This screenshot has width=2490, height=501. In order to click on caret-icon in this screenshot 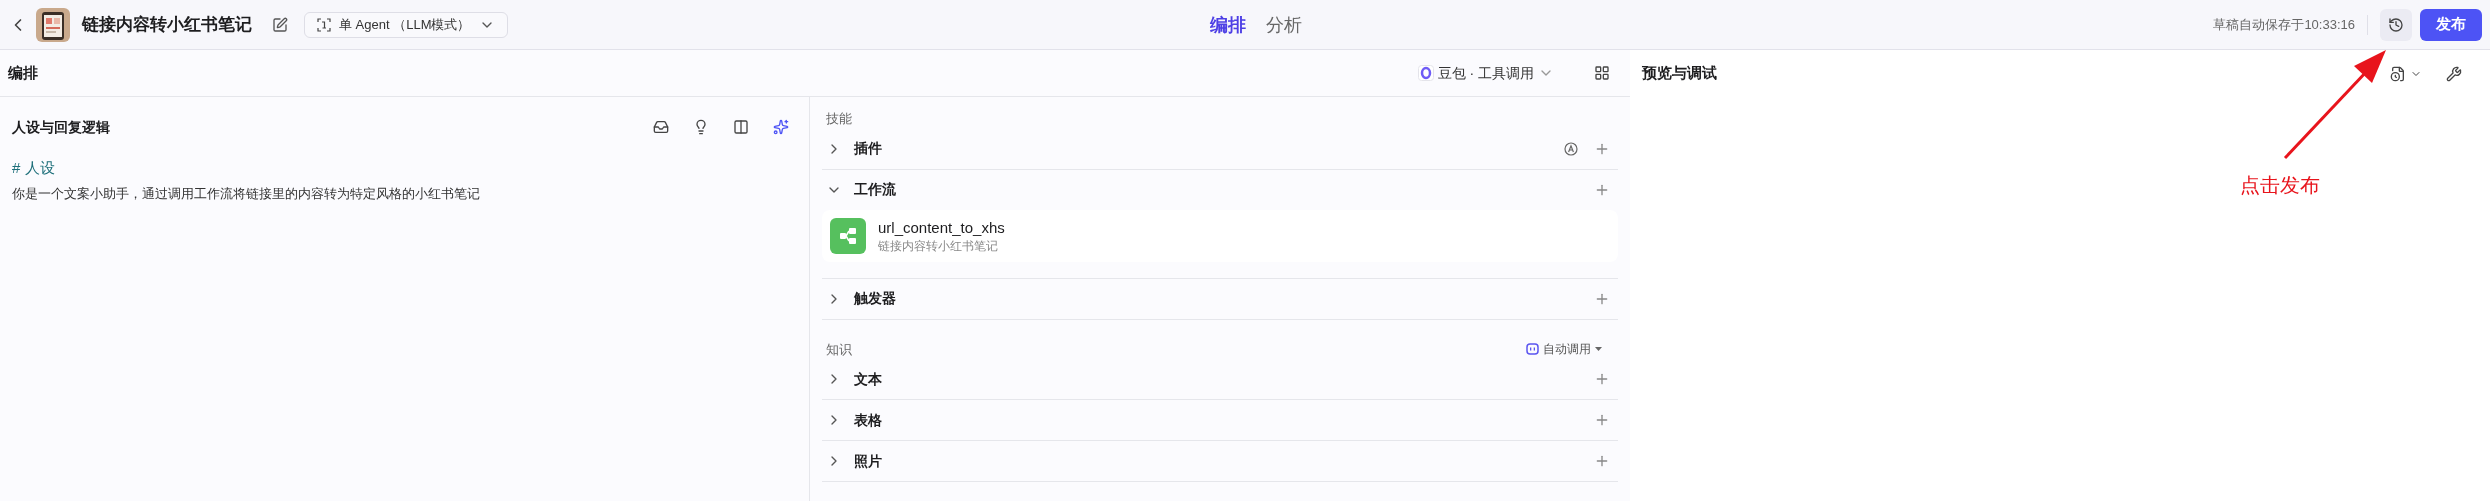, I will do `click(1598, 349)`.